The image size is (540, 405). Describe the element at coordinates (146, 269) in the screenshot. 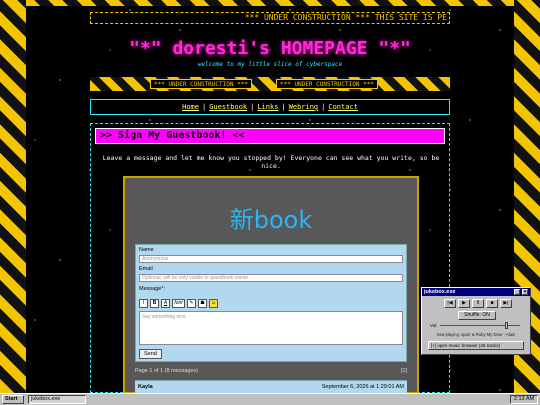

I see `email-label: Email` at that location.